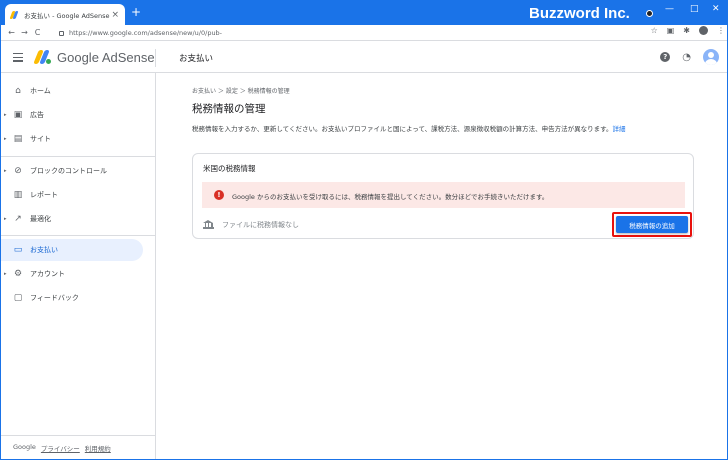 The height and width of the screenshot is (460, 728). Describe the element at coordinates (47, 274) in the screenshot. I see `sidebar-item-label: アカウント` at that location.